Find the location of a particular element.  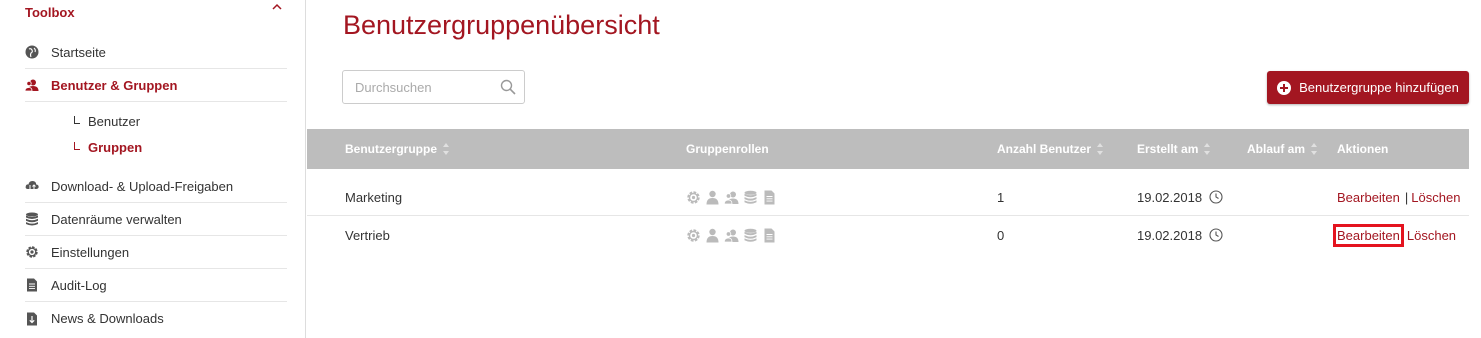

row-actions: Bearbeiten Löschen is located at coordinates (1394, 235).